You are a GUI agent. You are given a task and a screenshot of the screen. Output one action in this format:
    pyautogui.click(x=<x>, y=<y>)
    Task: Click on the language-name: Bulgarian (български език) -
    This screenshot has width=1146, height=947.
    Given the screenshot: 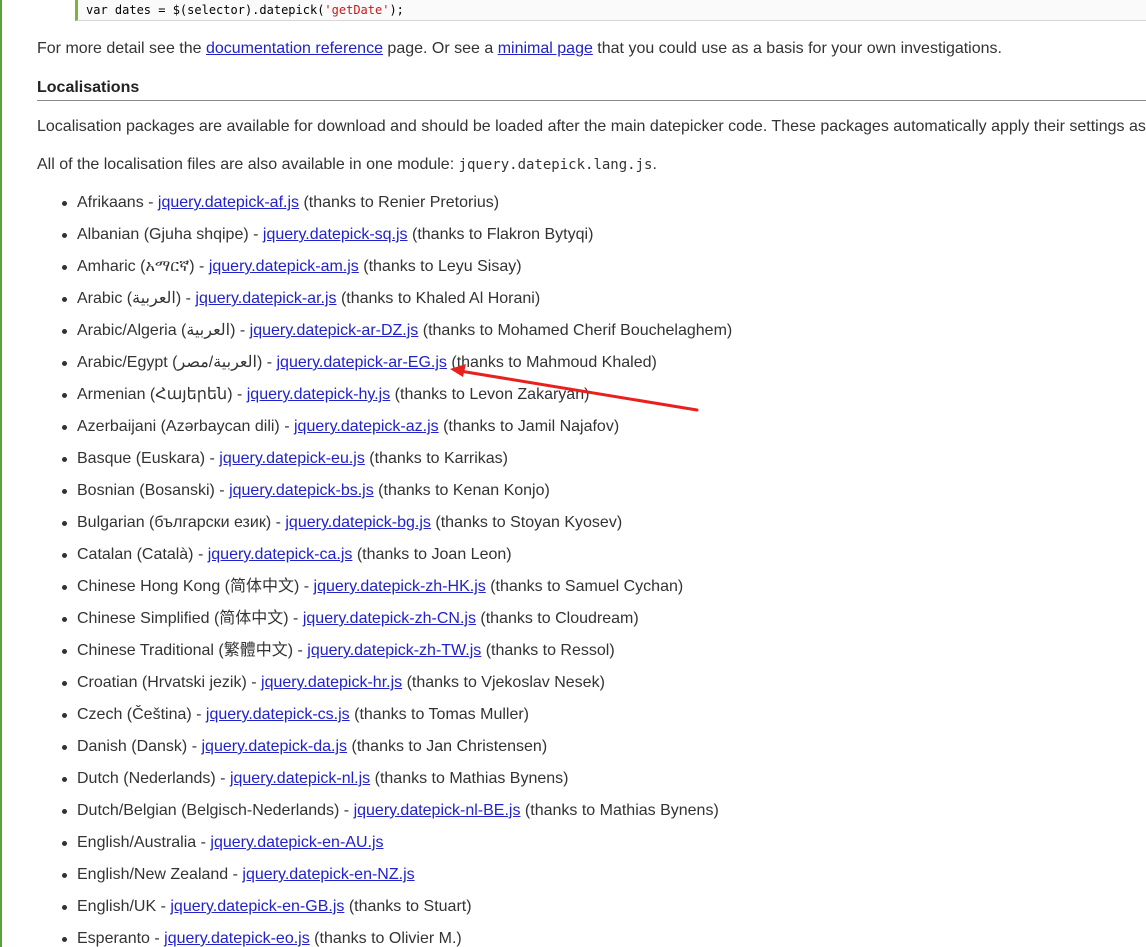 What is the action you would take?
    pyautogui.click(x=181, y=522)
    